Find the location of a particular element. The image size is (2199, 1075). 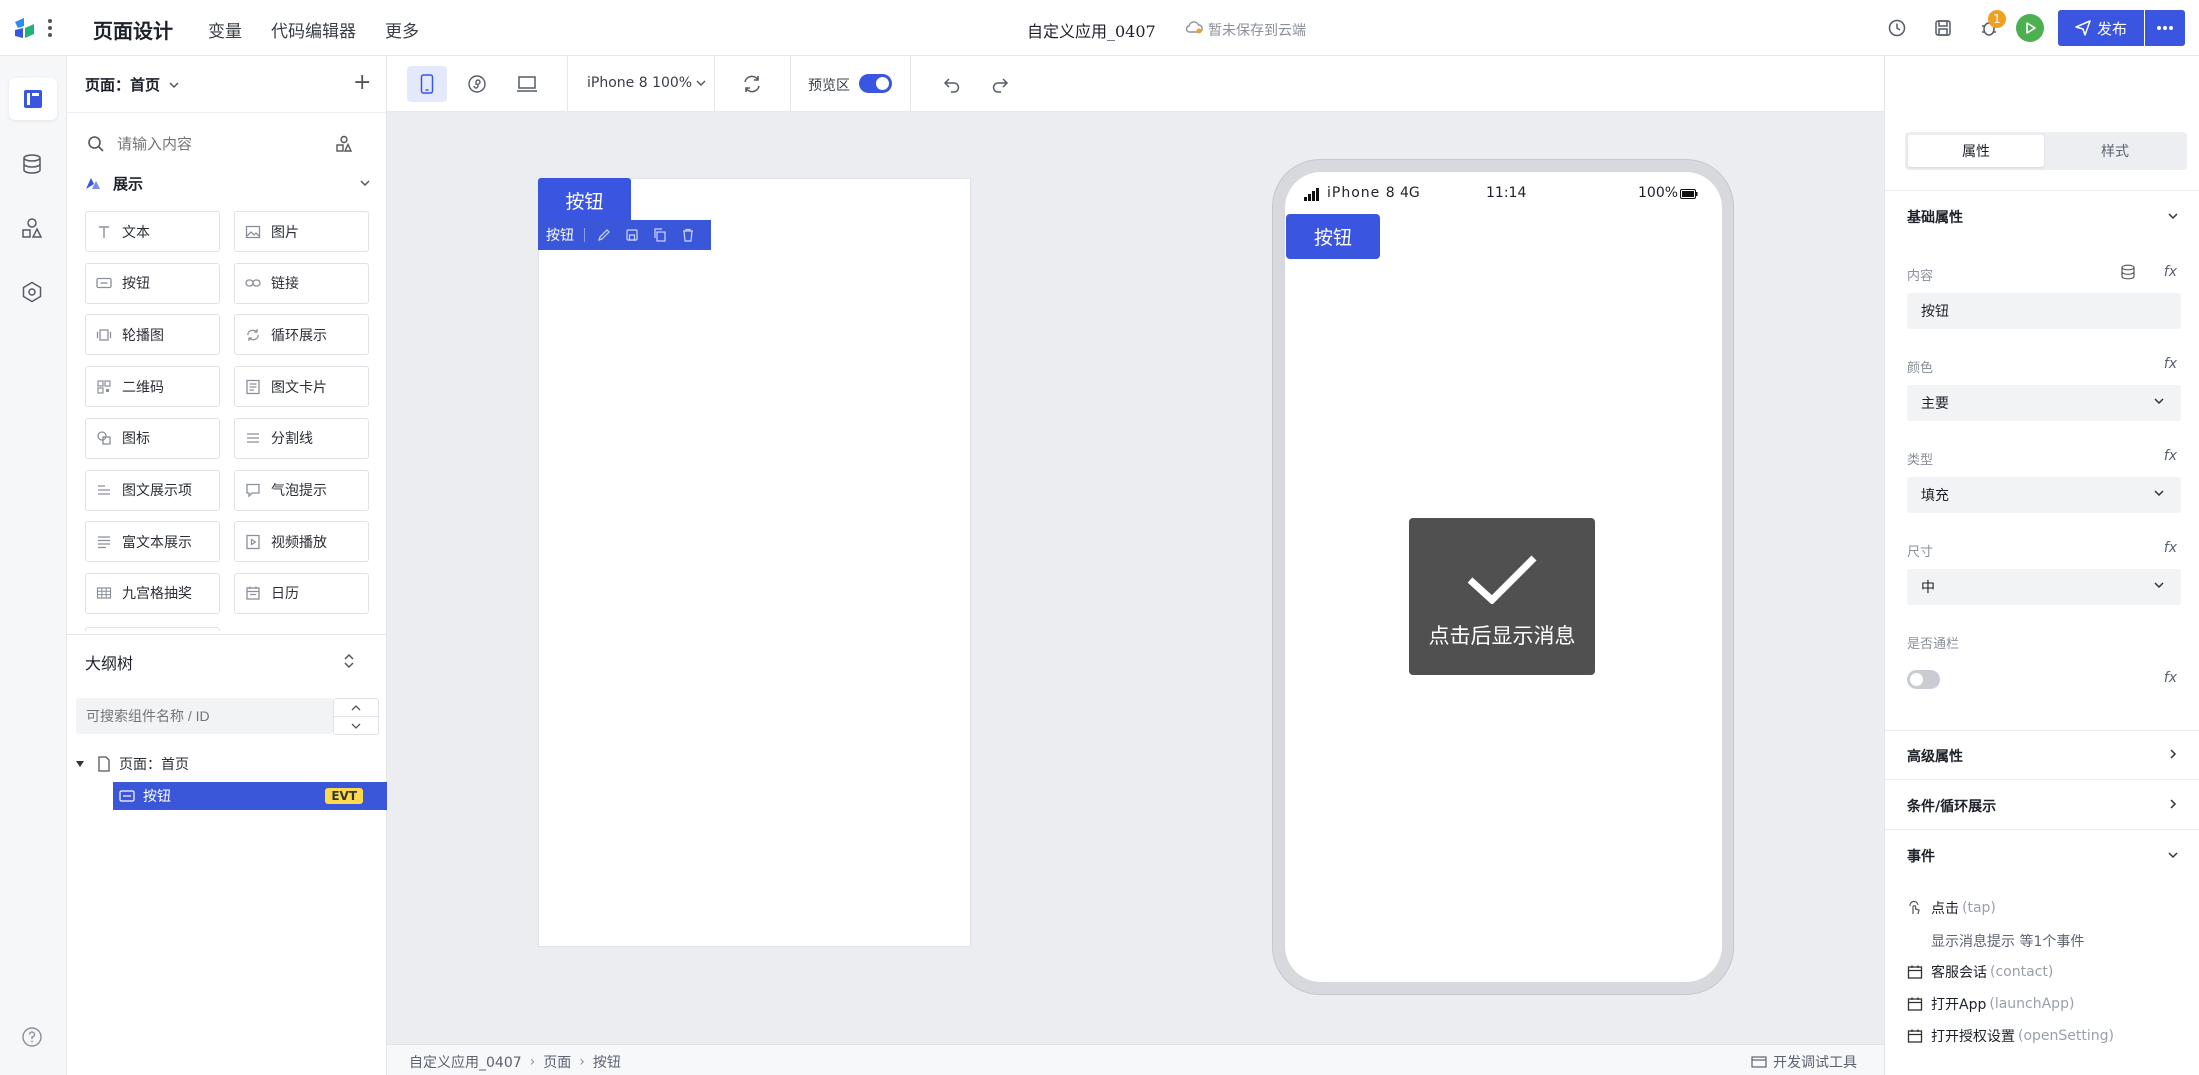

component-text: 文本 is located at coordinates (152, 231).